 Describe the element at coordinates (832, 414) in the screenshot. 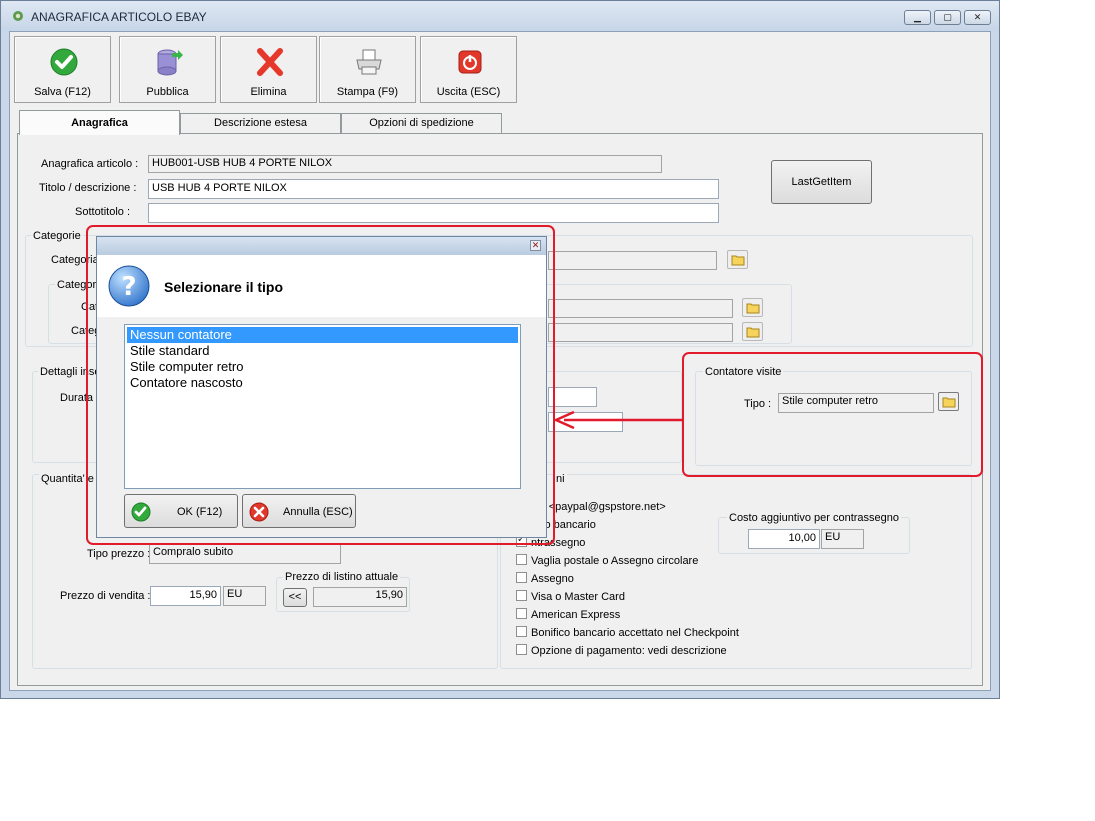

I see `counter-highlight-frame` at that location.